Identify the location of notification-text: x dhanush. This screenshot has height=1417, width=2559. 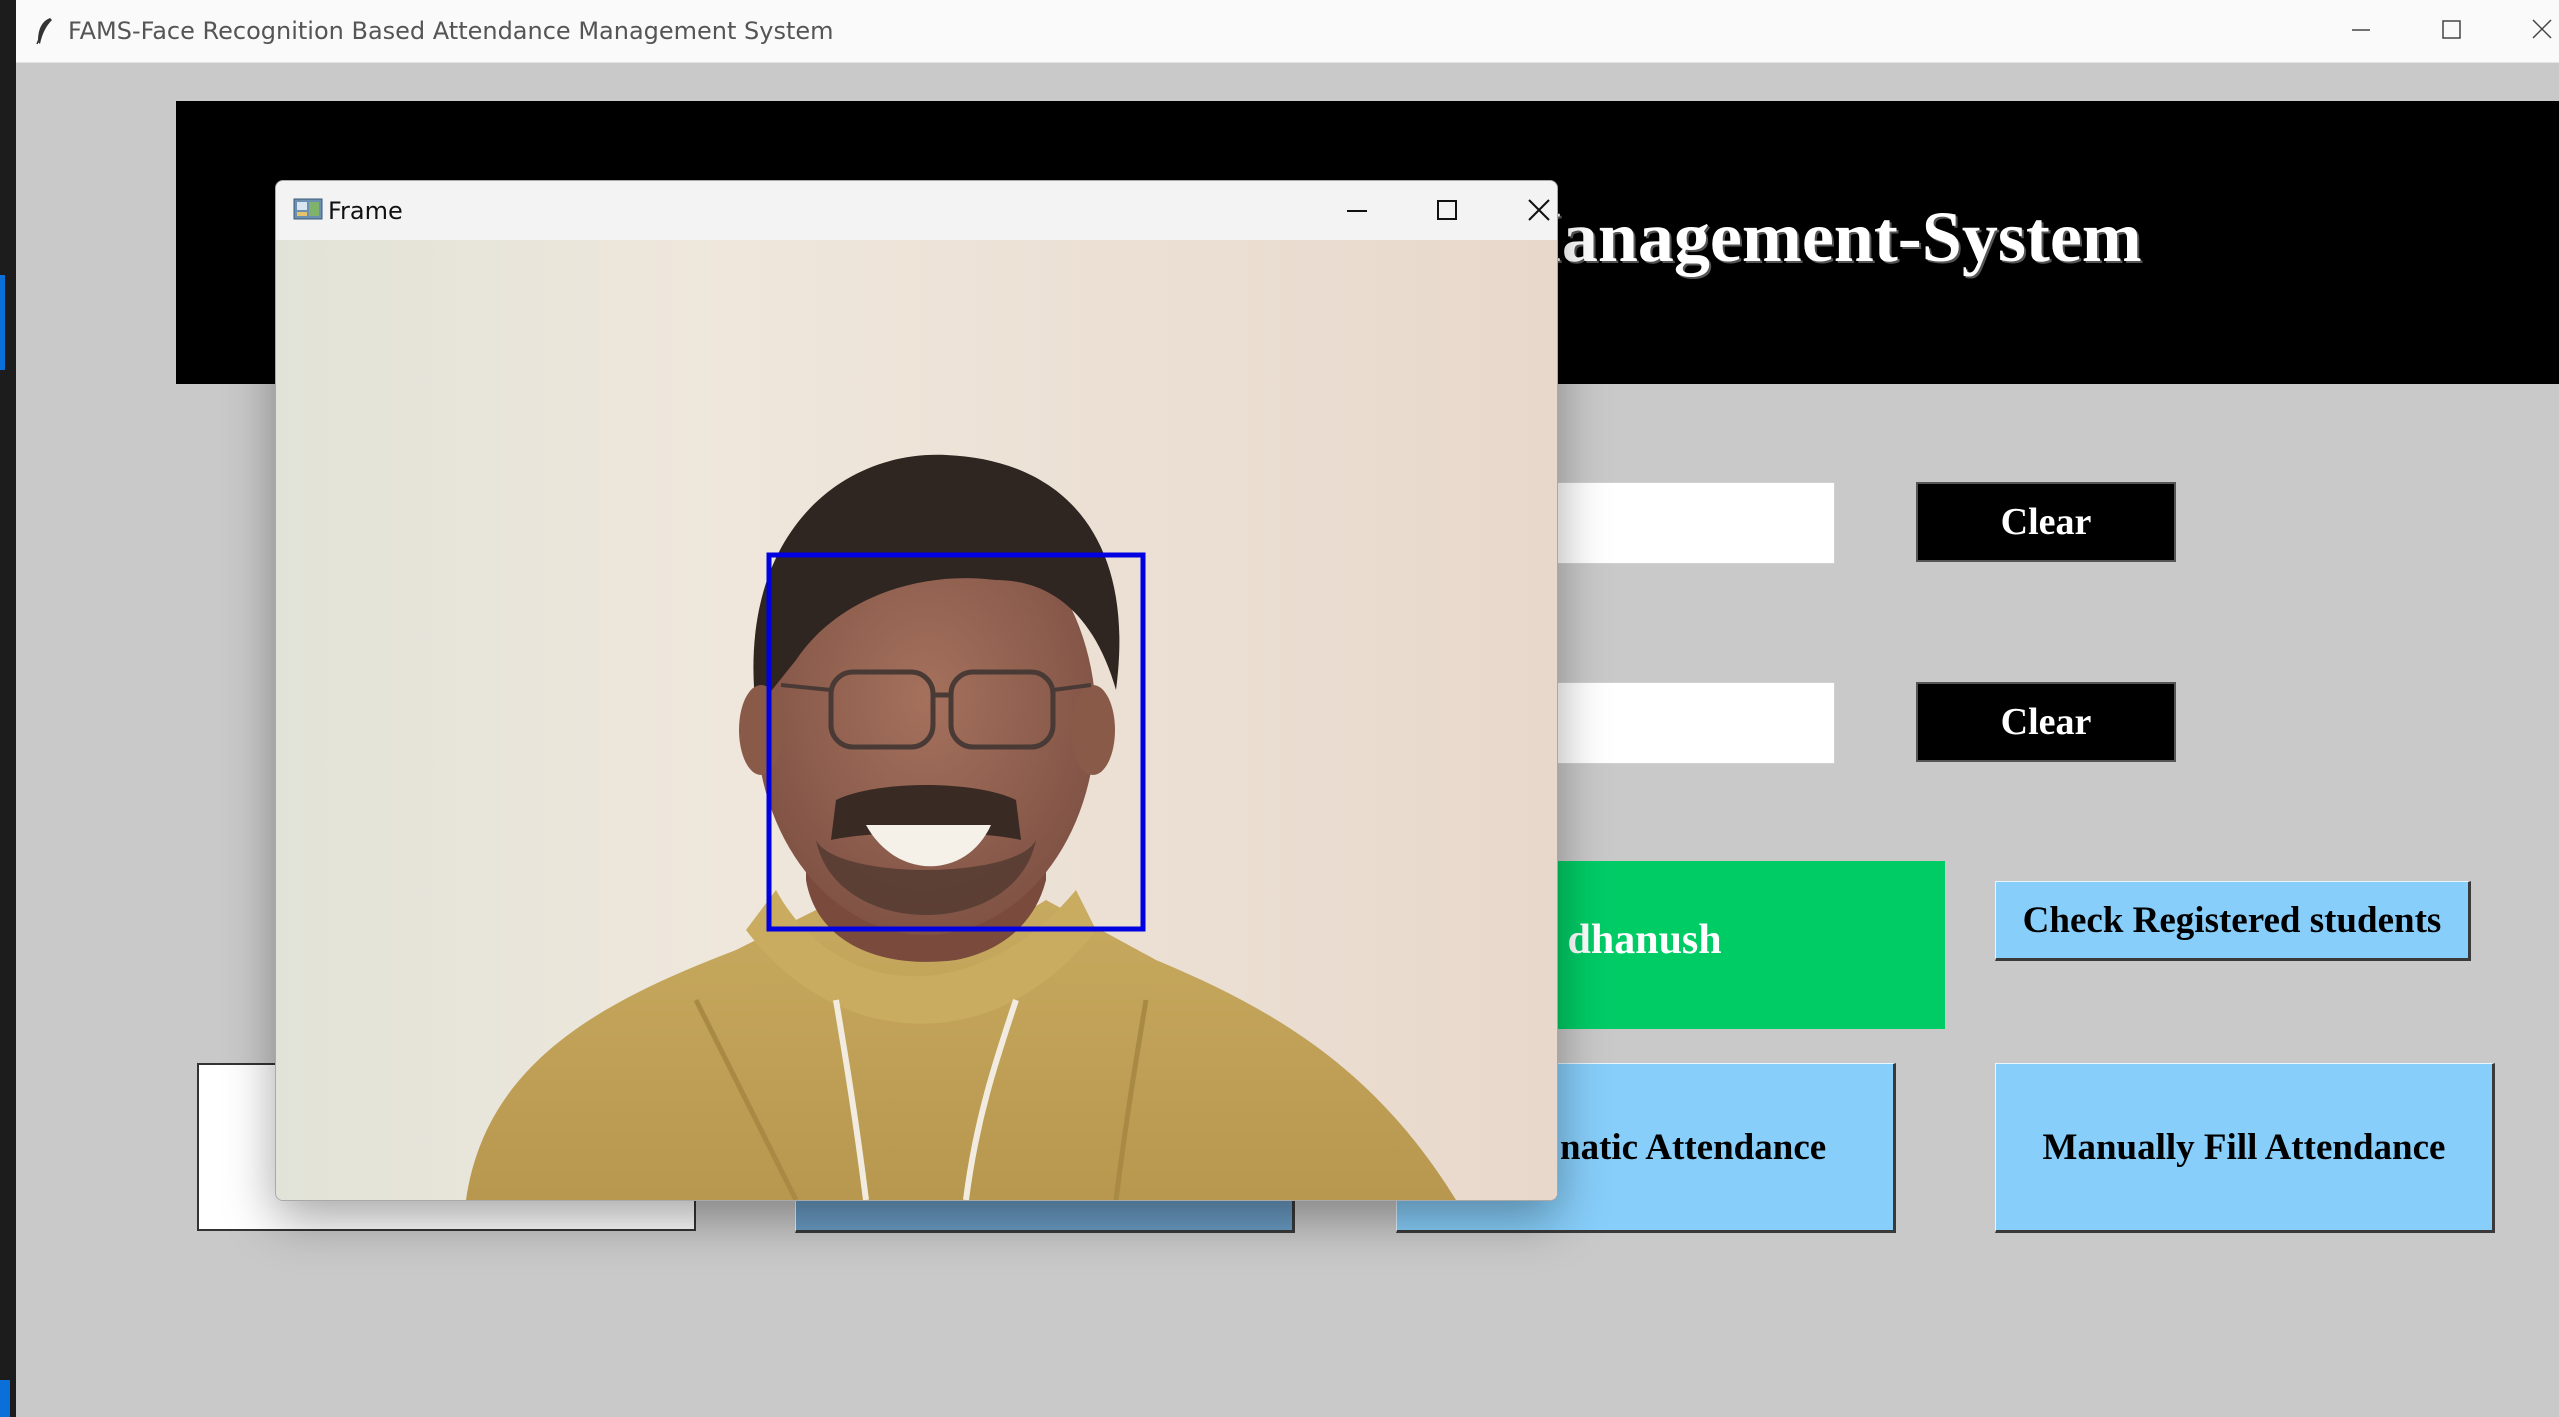
(1639, 940).